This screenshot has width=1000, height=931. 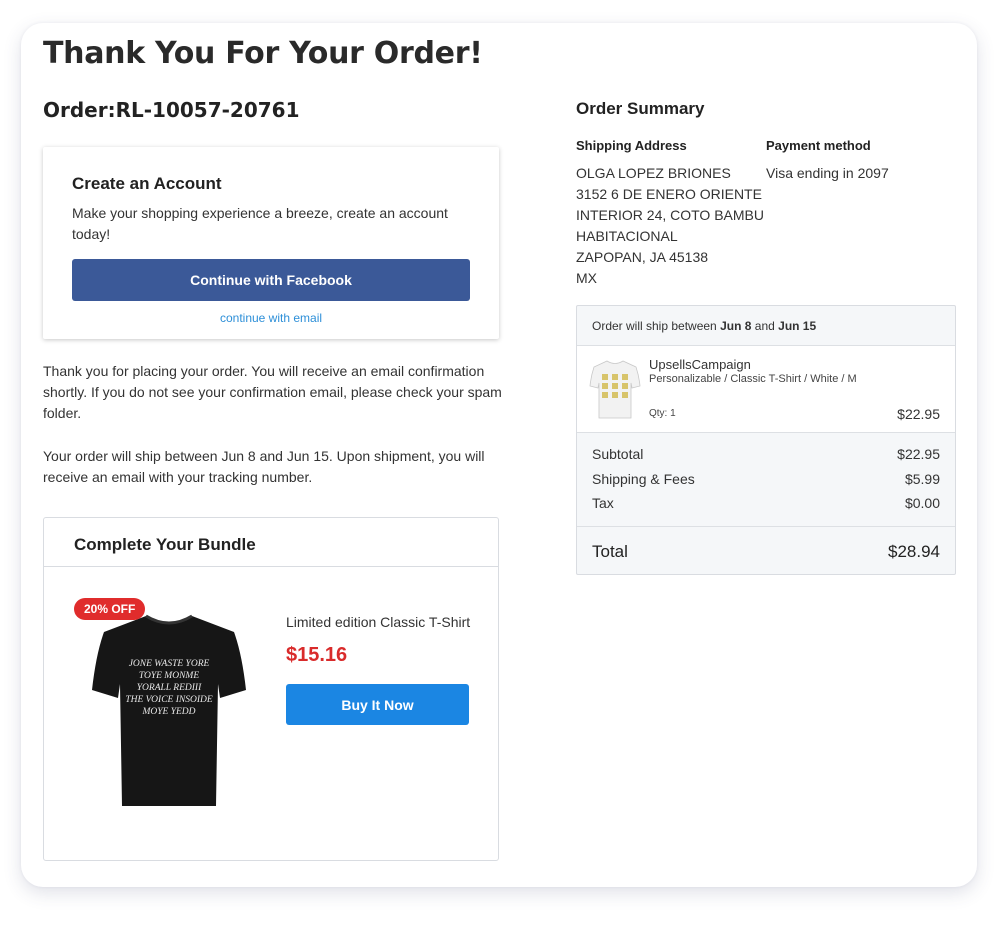 What do you see at coordinates (797, 326) in the screenshot?
I see `ship-window-end: Jun 15` at bounding box center [797, 326].